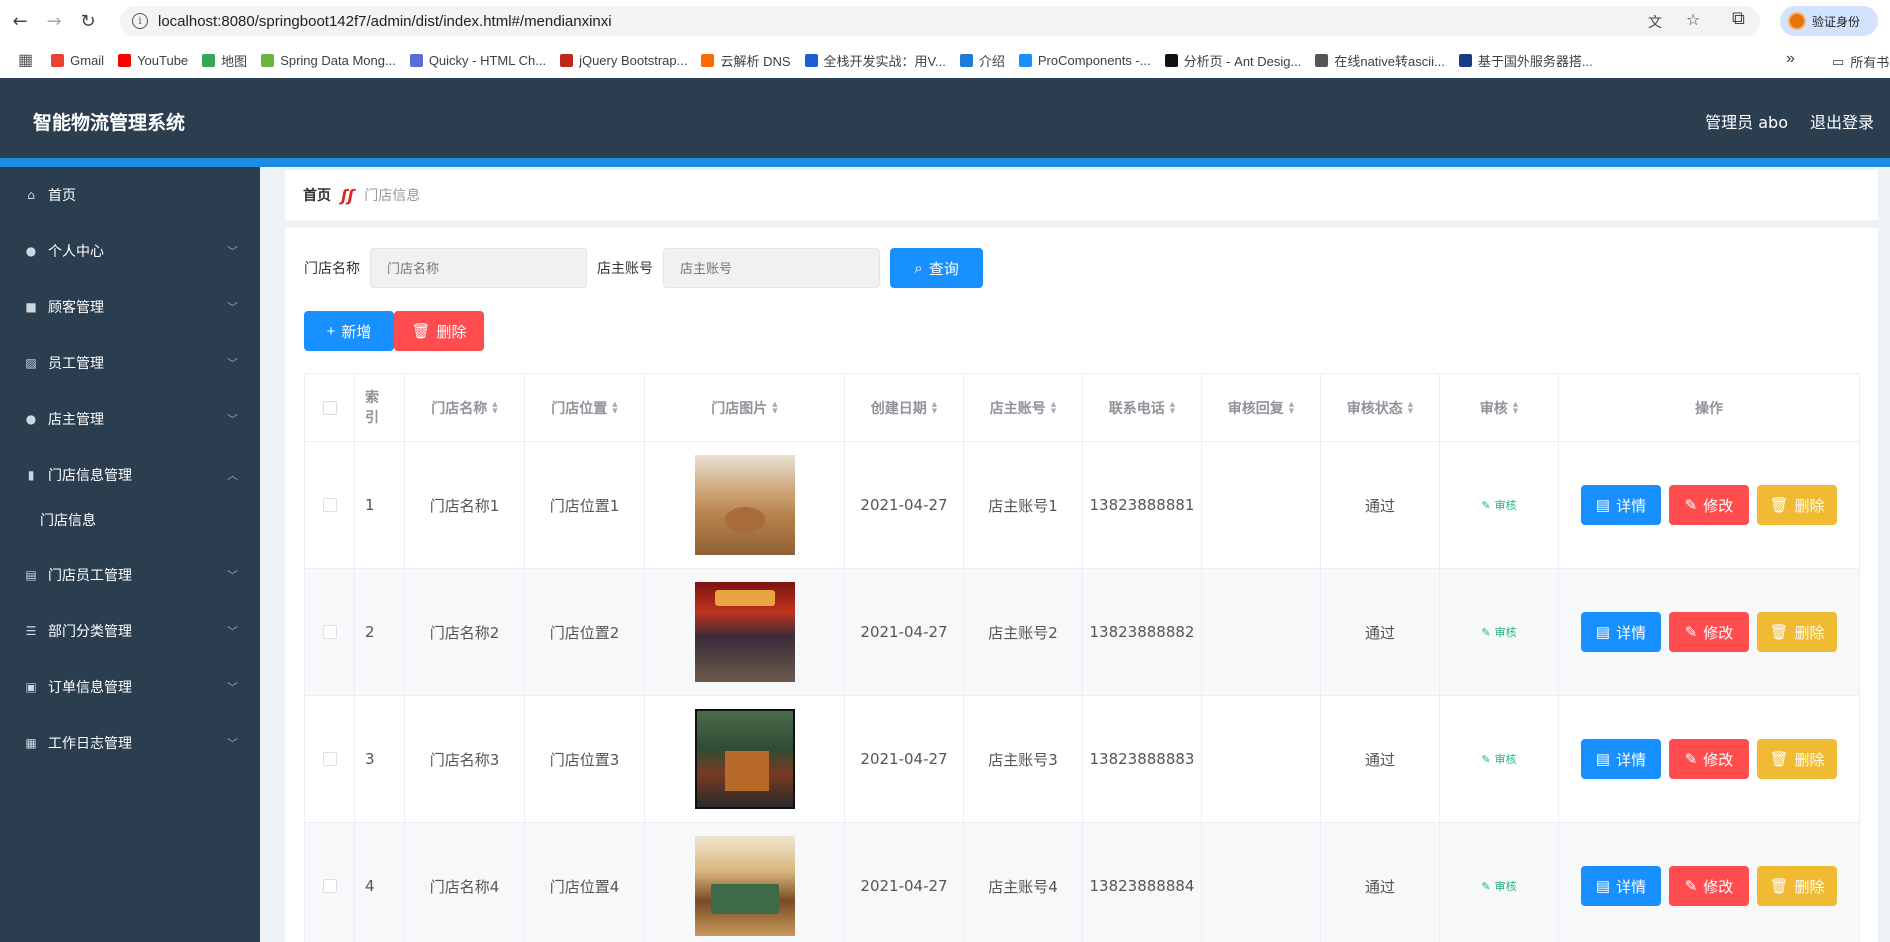 Image resolution: width=1890 pixels, height=942 pixels. Describe the element at coordinates (771, 268) in the screenshot. I see `owner-account-input` at that location.